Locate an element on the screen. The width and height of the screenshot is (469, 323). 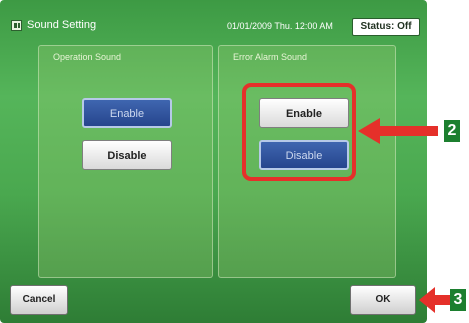
callout-step-3: 3 is located at coordinates (458, 300).